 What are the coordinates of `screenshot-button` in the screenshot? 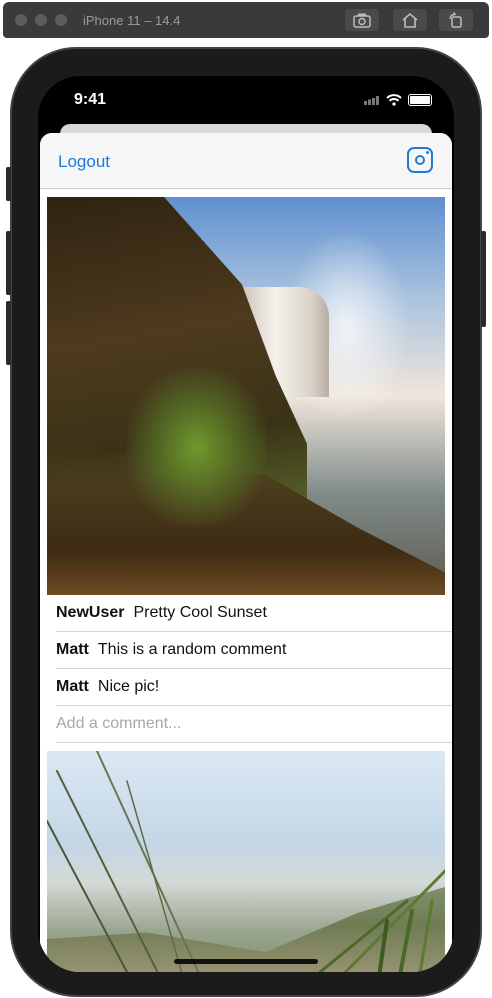 It's located at (362, 20).